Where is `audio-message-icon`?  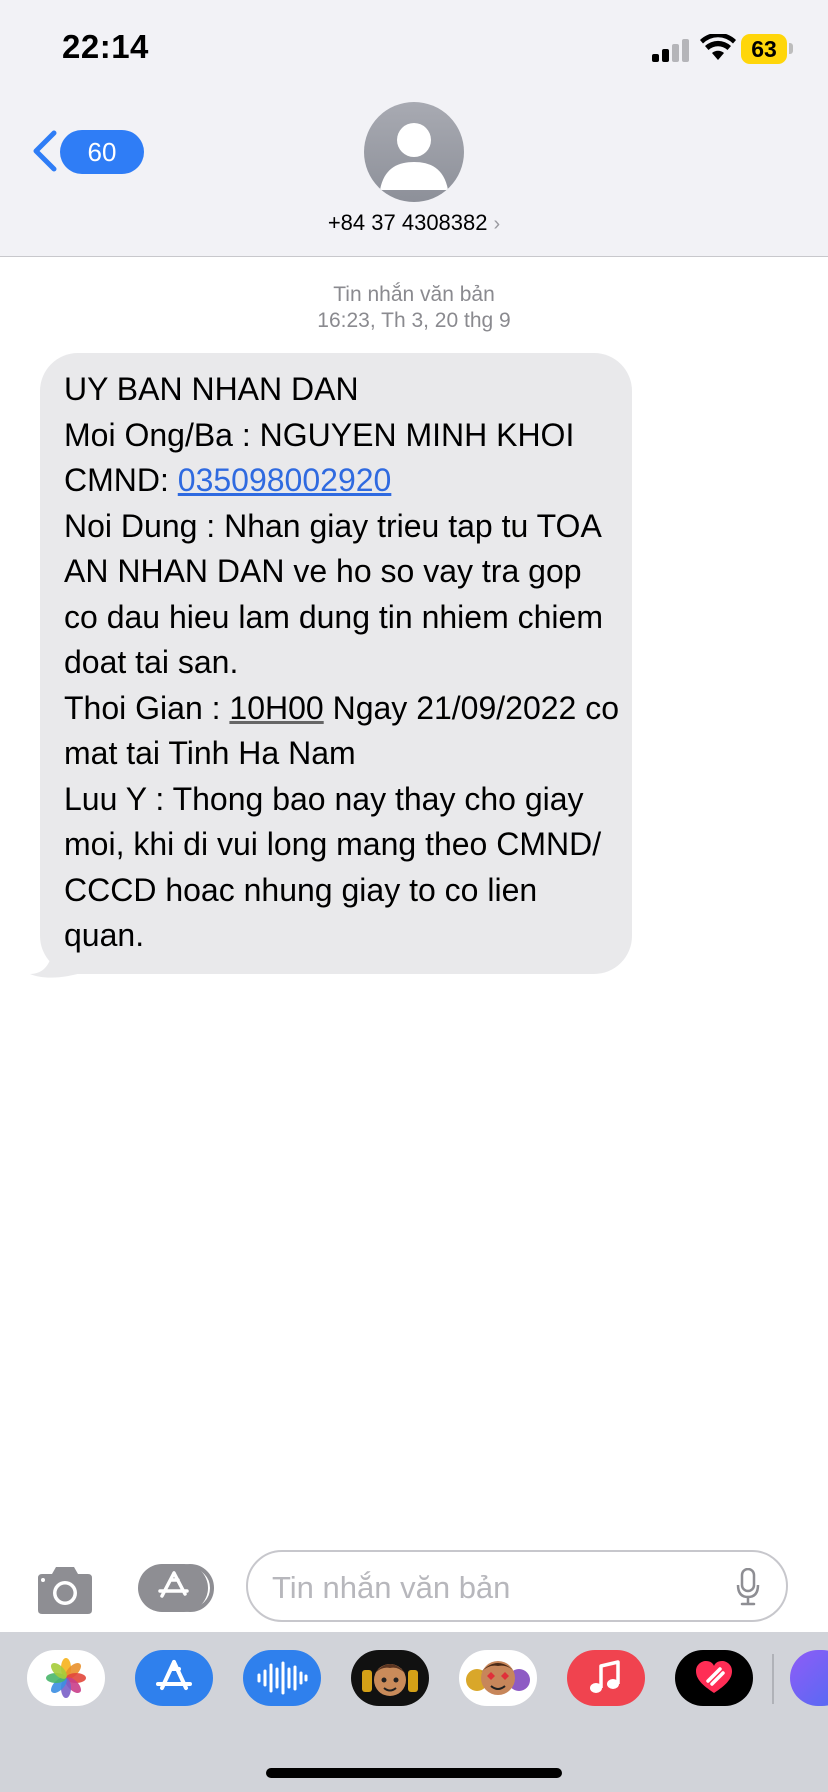 audio-message-icon is located at coordinates (282, 1678).